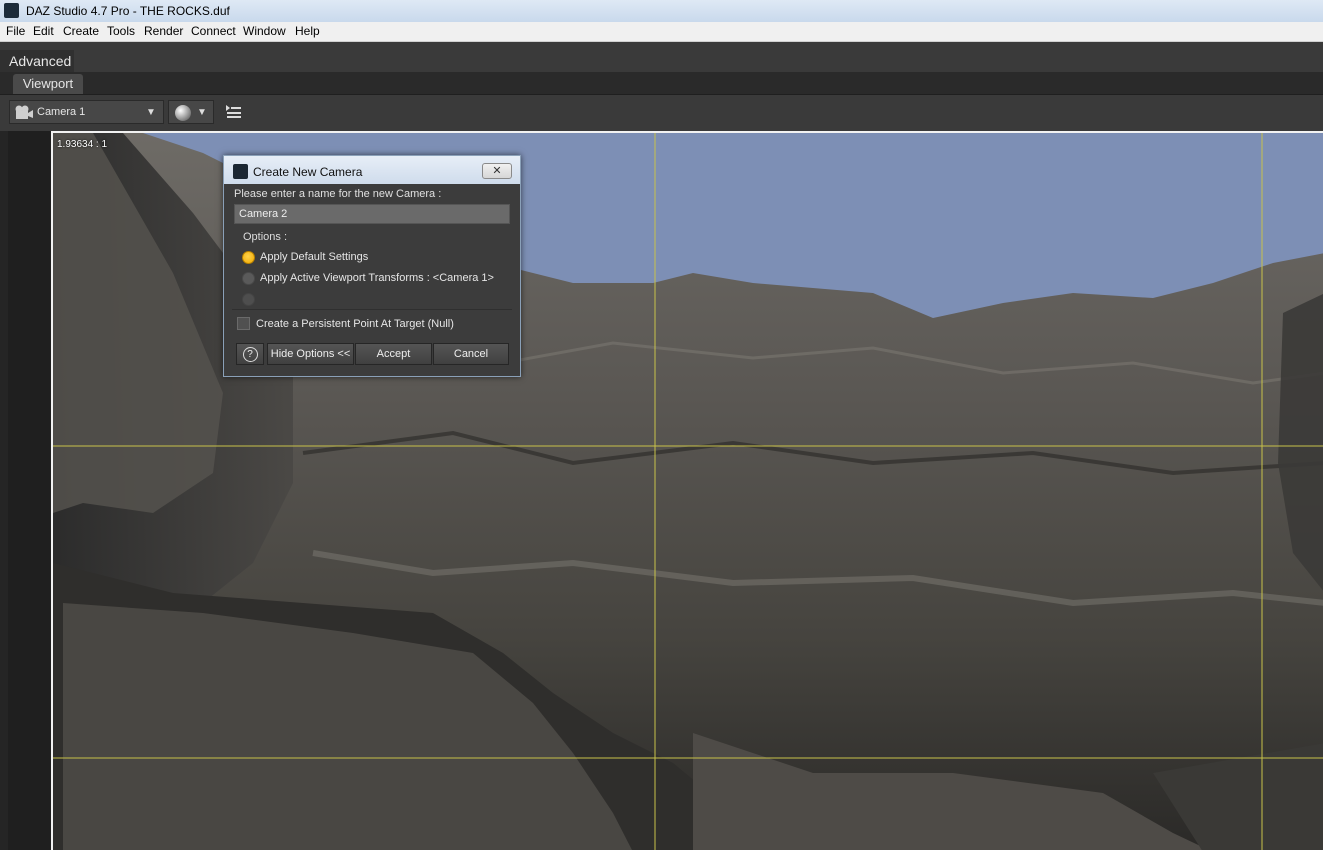  Describe the element at coordinates (243, 323) in the screenshot. I see `persistent-point-checkbox` at that location.